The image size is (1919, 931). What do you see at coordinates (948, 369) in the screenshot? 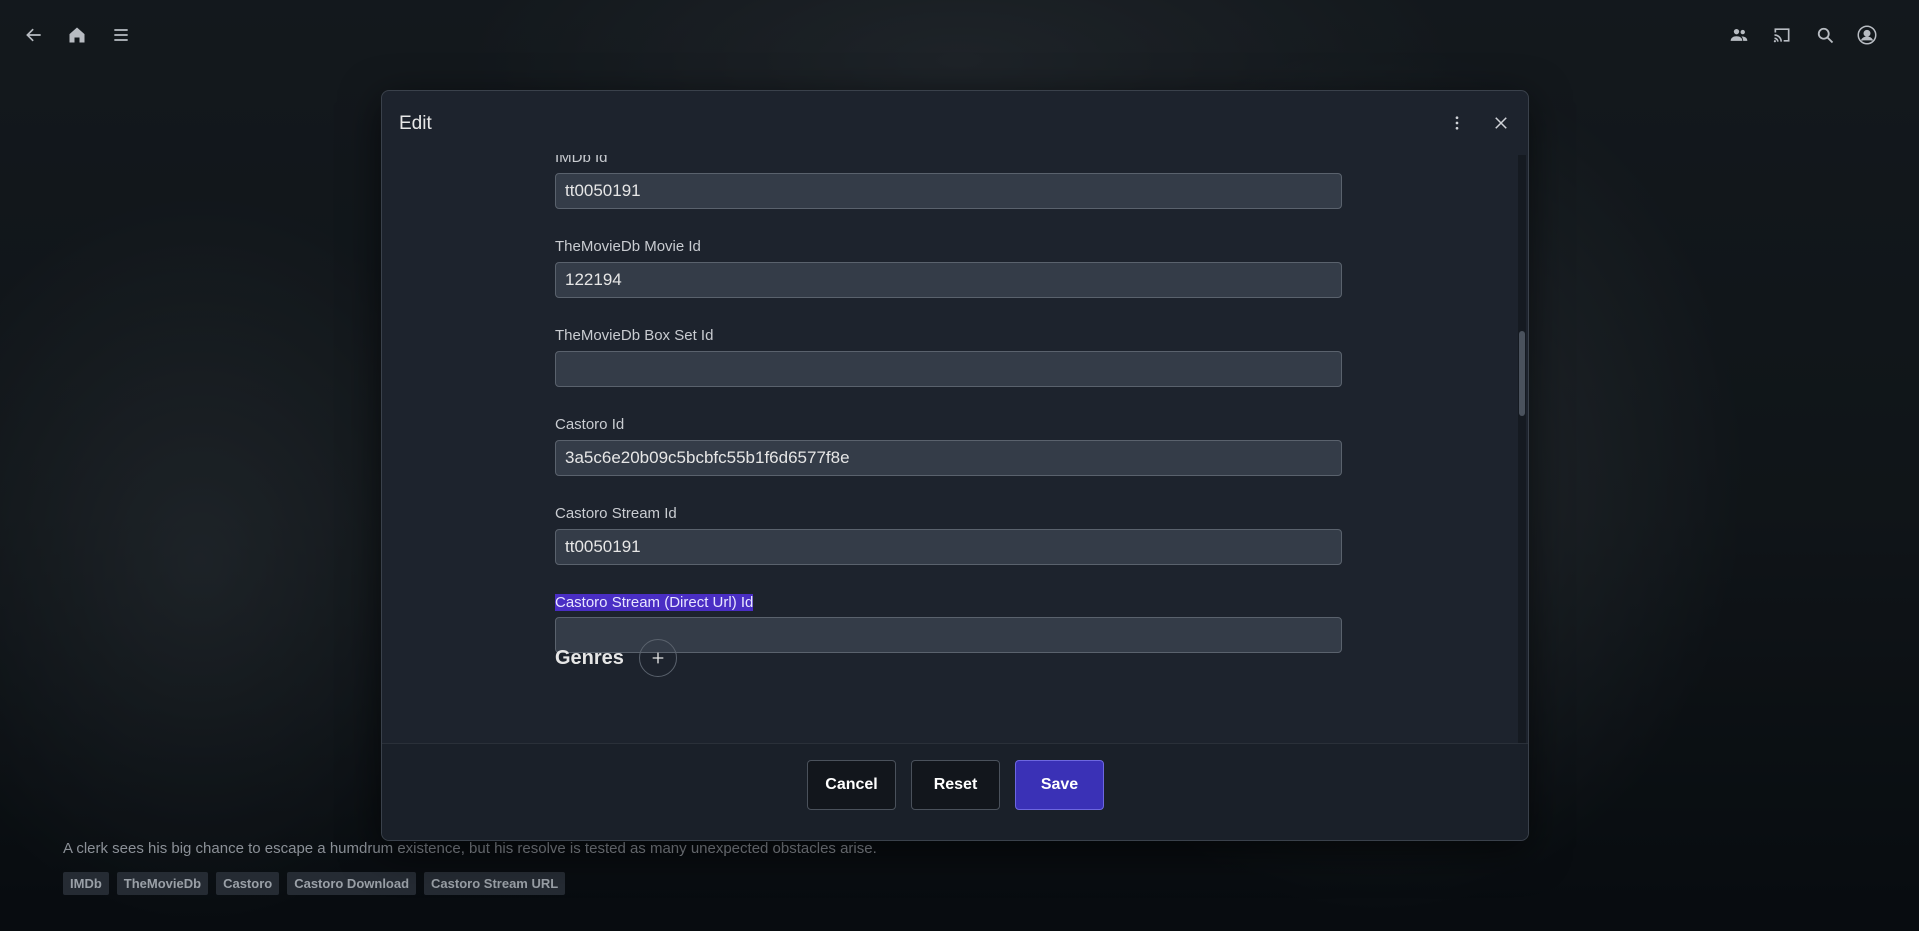
I see `themoviedb-box-set-id-input` at bounding box center [948, 369].